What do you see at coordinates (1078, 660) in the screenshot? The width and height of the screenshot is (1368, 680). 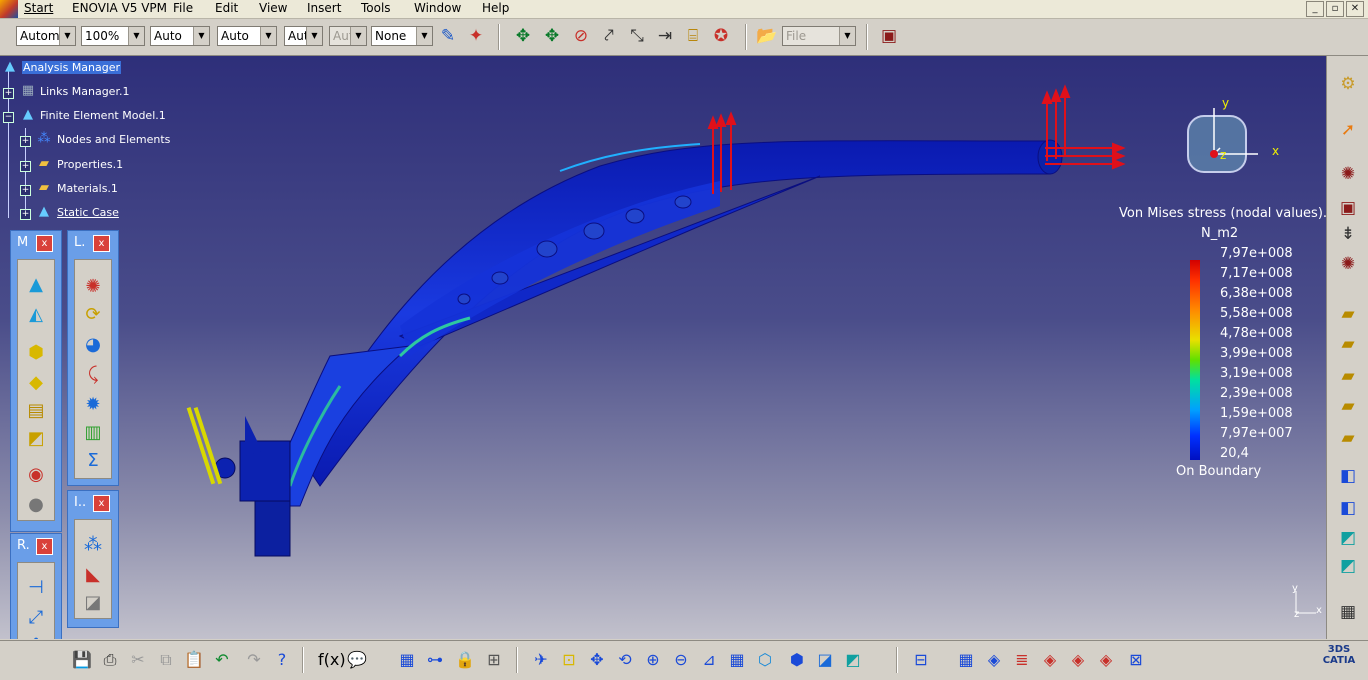 I see `von-mises-image-icon: ◈` at bounding box center [1078, 660].